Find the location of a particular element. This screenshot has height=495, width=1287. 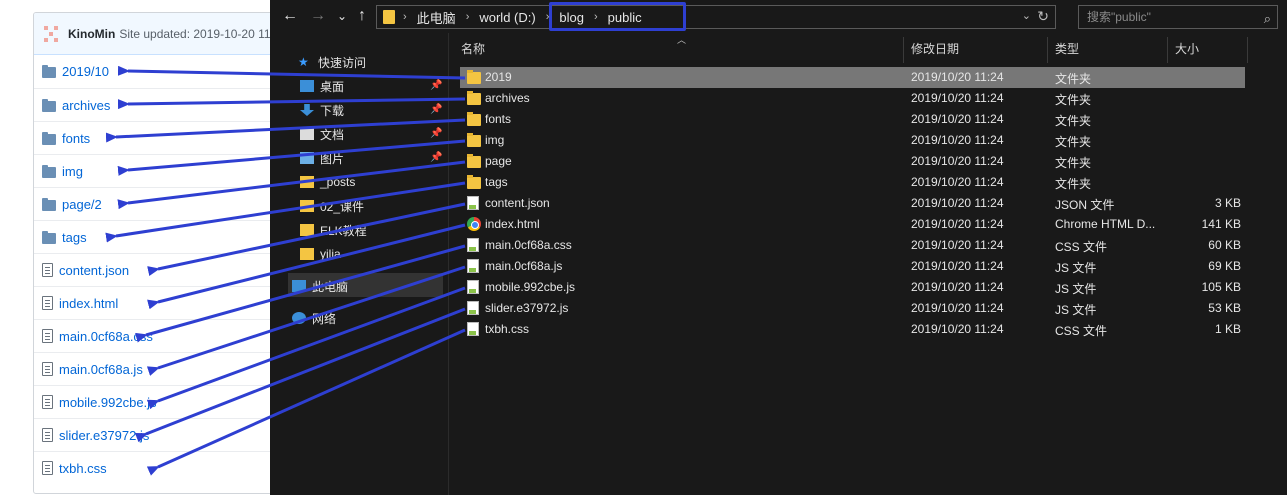

file-link: main.0cf68a.css is located at coordinates (106, 336).